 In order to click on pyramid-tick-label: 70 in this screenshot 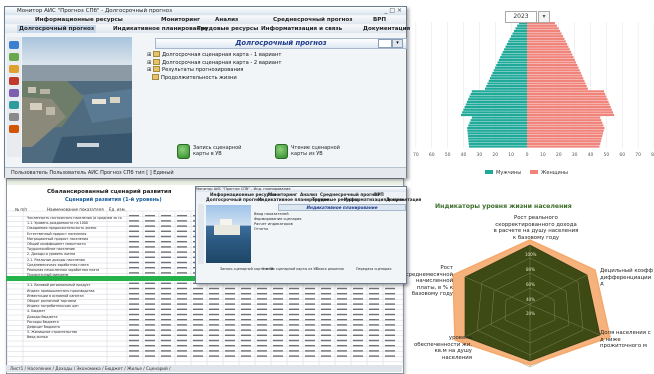, I will do `click(416, 155)`.